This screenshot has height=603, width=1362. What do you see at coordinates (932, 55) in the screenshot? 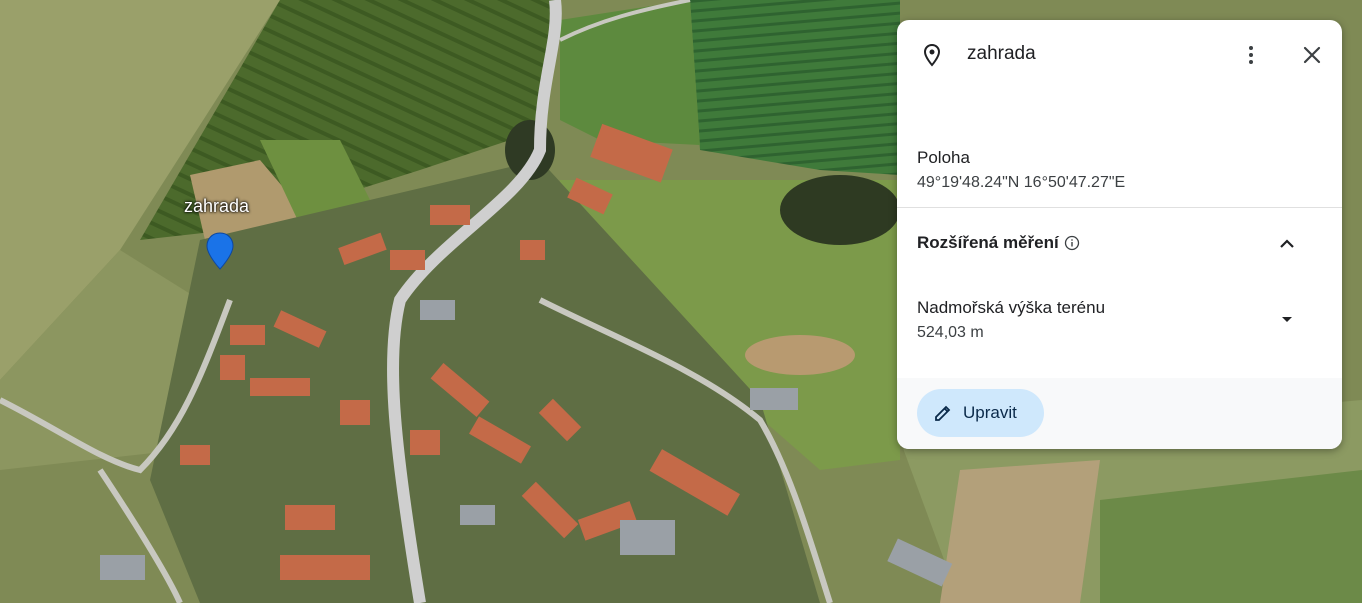
I see `location-outline-icon` at bounding box center [932, 55].